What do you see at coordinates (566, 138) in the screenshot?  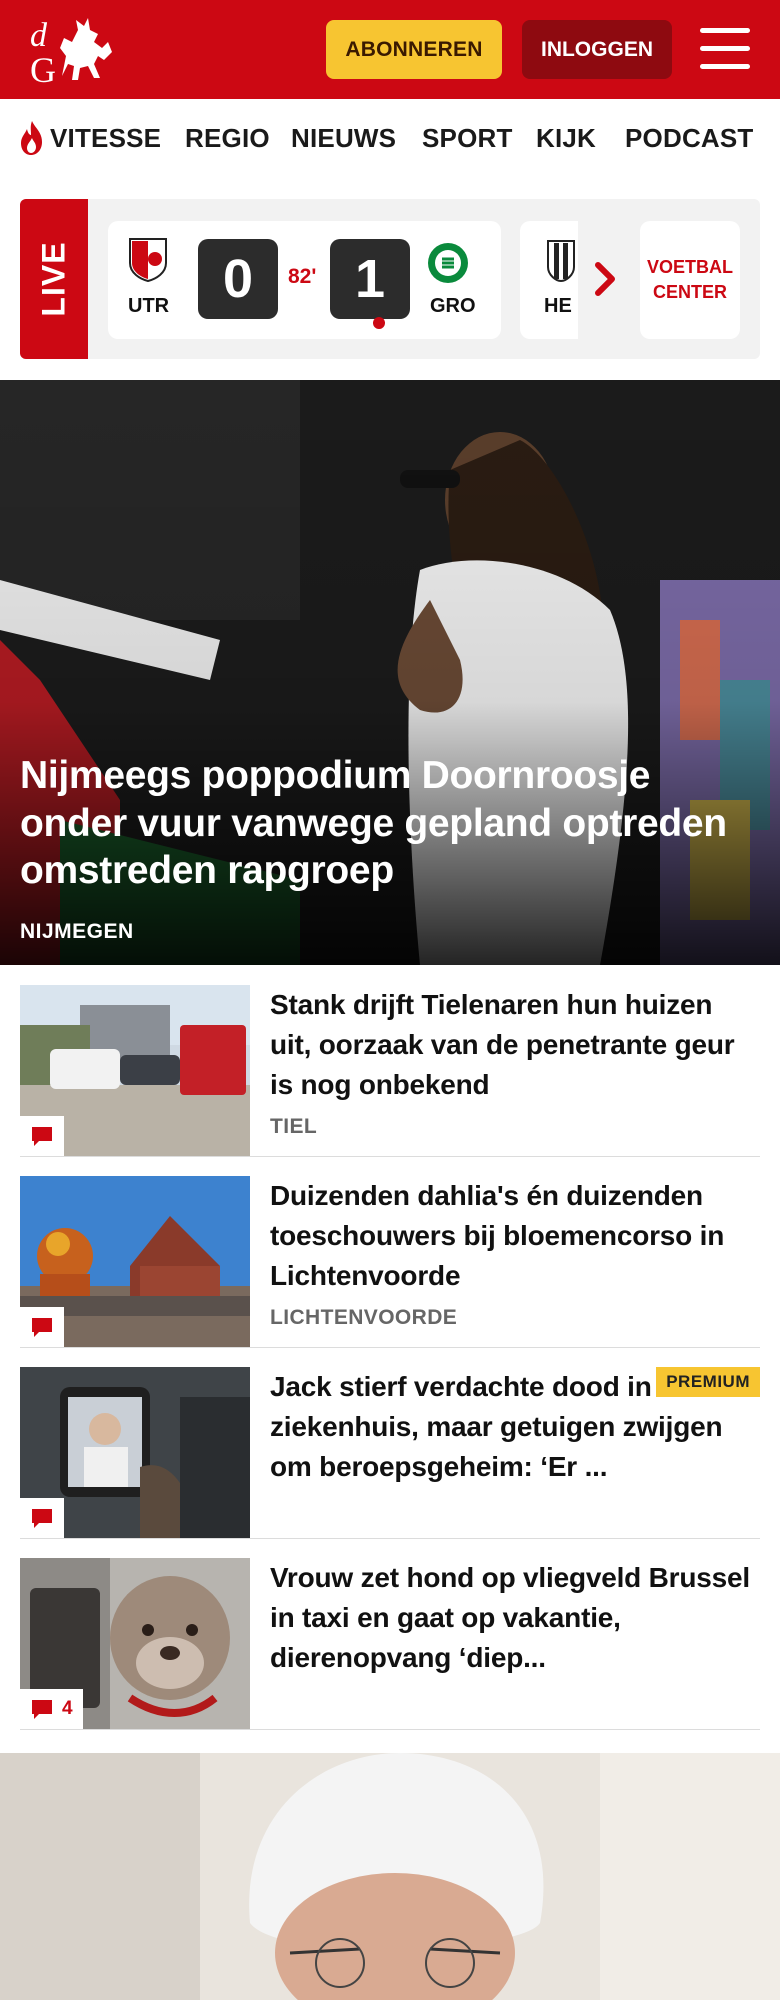 I see `nav-item-kijk: KIJK` at bounding box center [566, 138].